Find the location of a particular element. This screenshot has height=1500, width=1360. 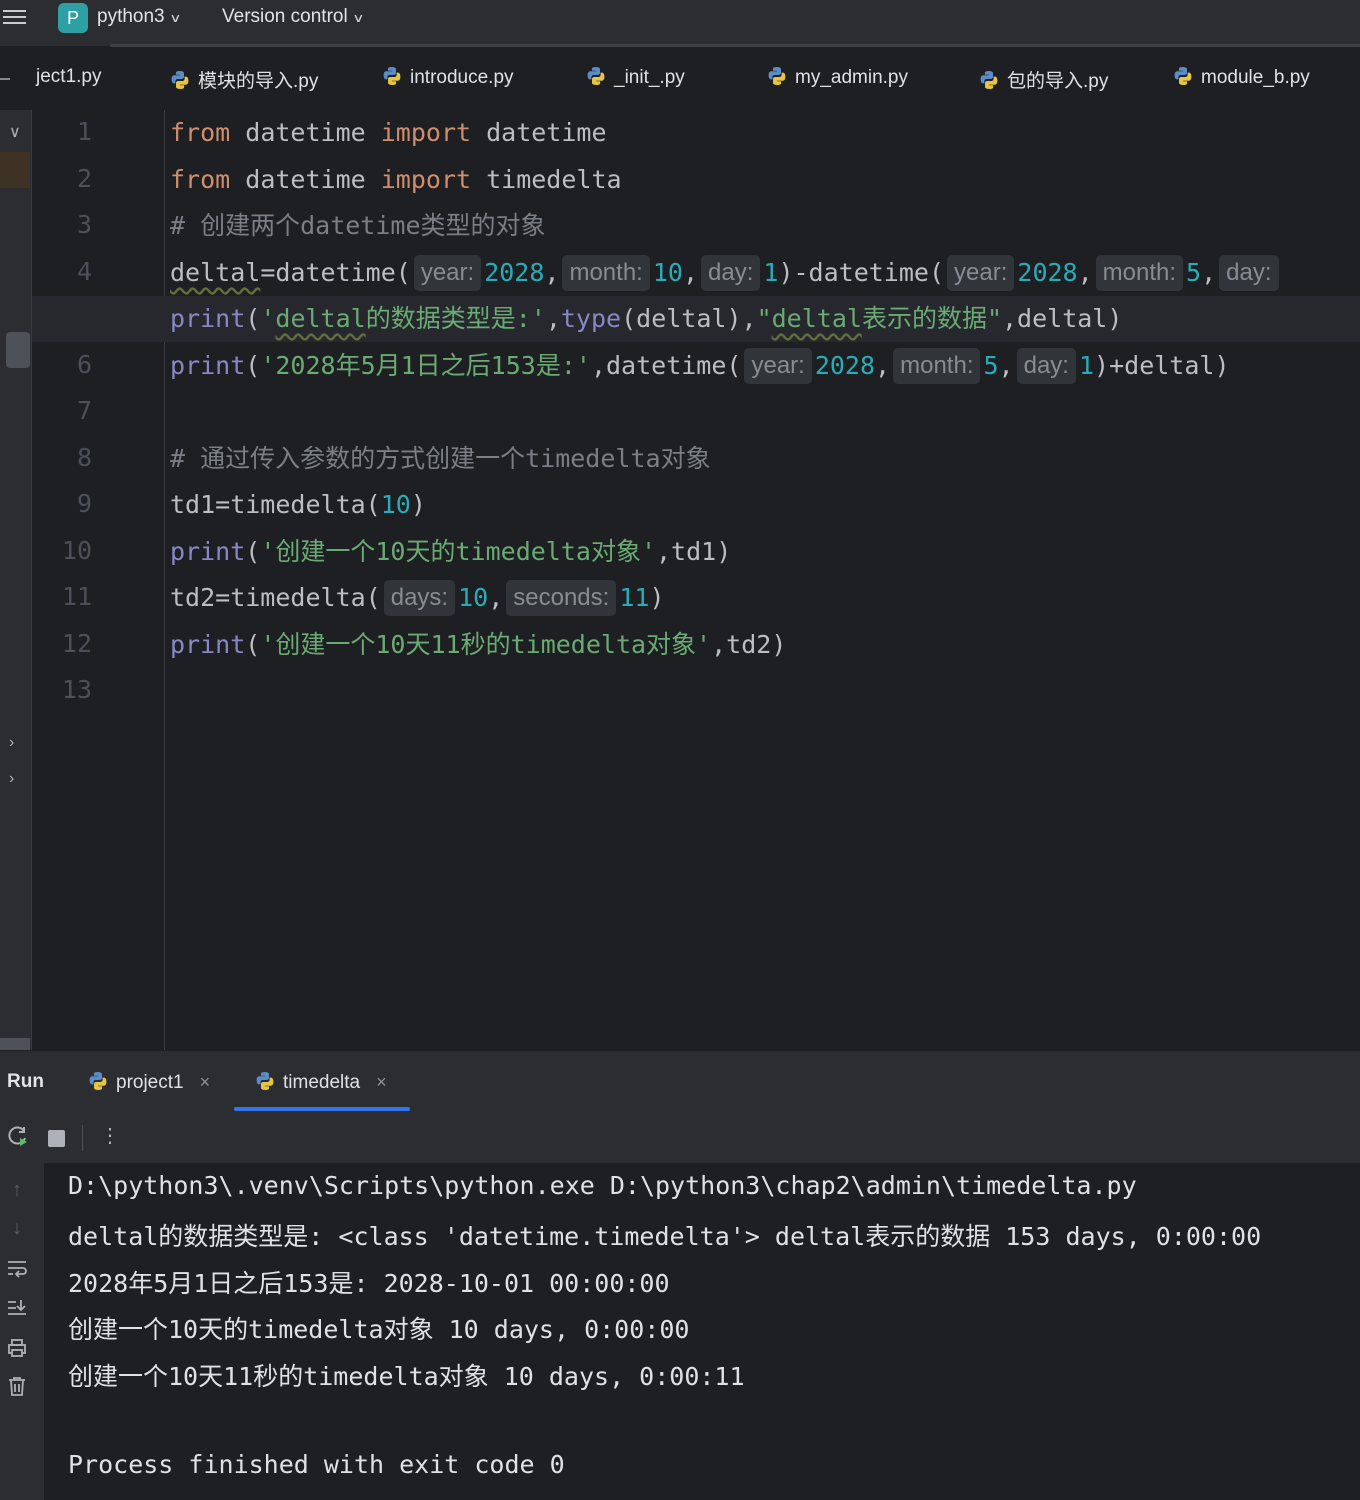

code-text: ) is located at coordinates (657, 597).